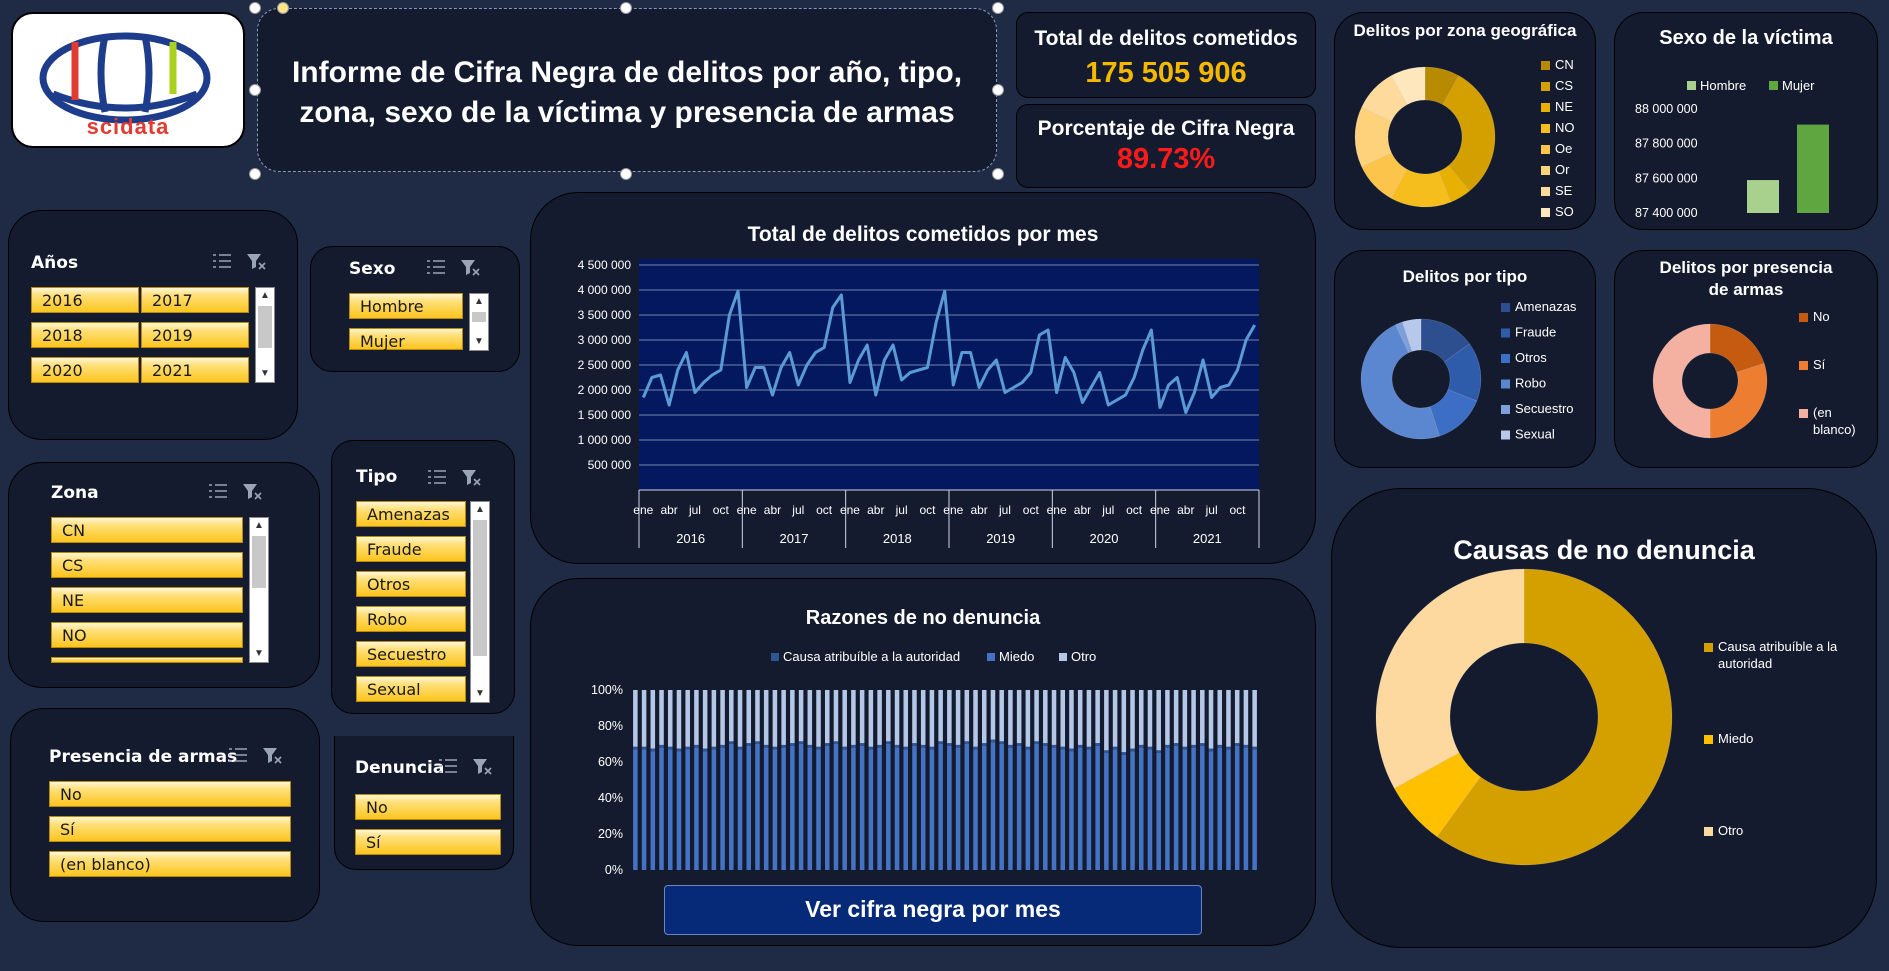 The image size is (1889, 971). I want to click on slicer-item, so click(147, 660).